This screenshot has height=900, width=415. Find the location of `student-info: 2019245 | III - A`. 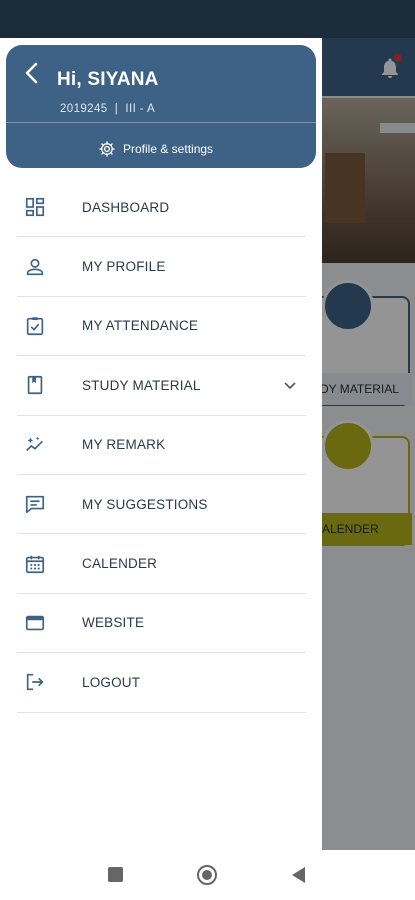

student-info: 2019245 | III - A is located at coordinates (107, 109).